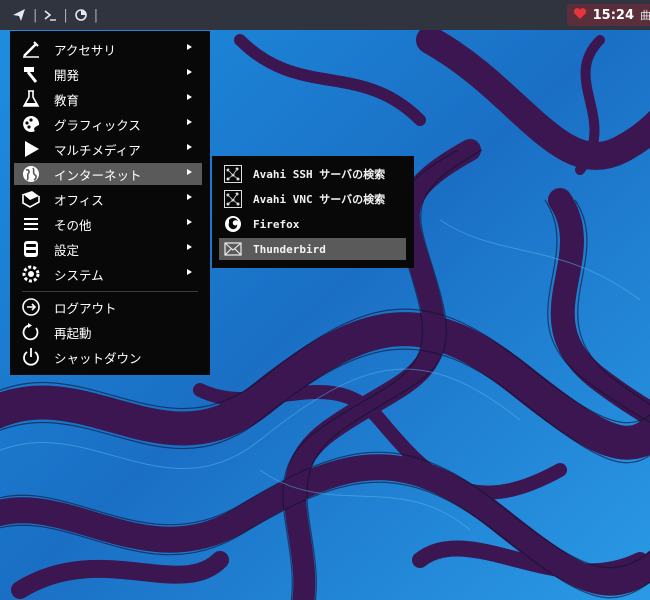 This screenshot has height=600, width=650. I want to click on terminal-icon, so click(50, 15).